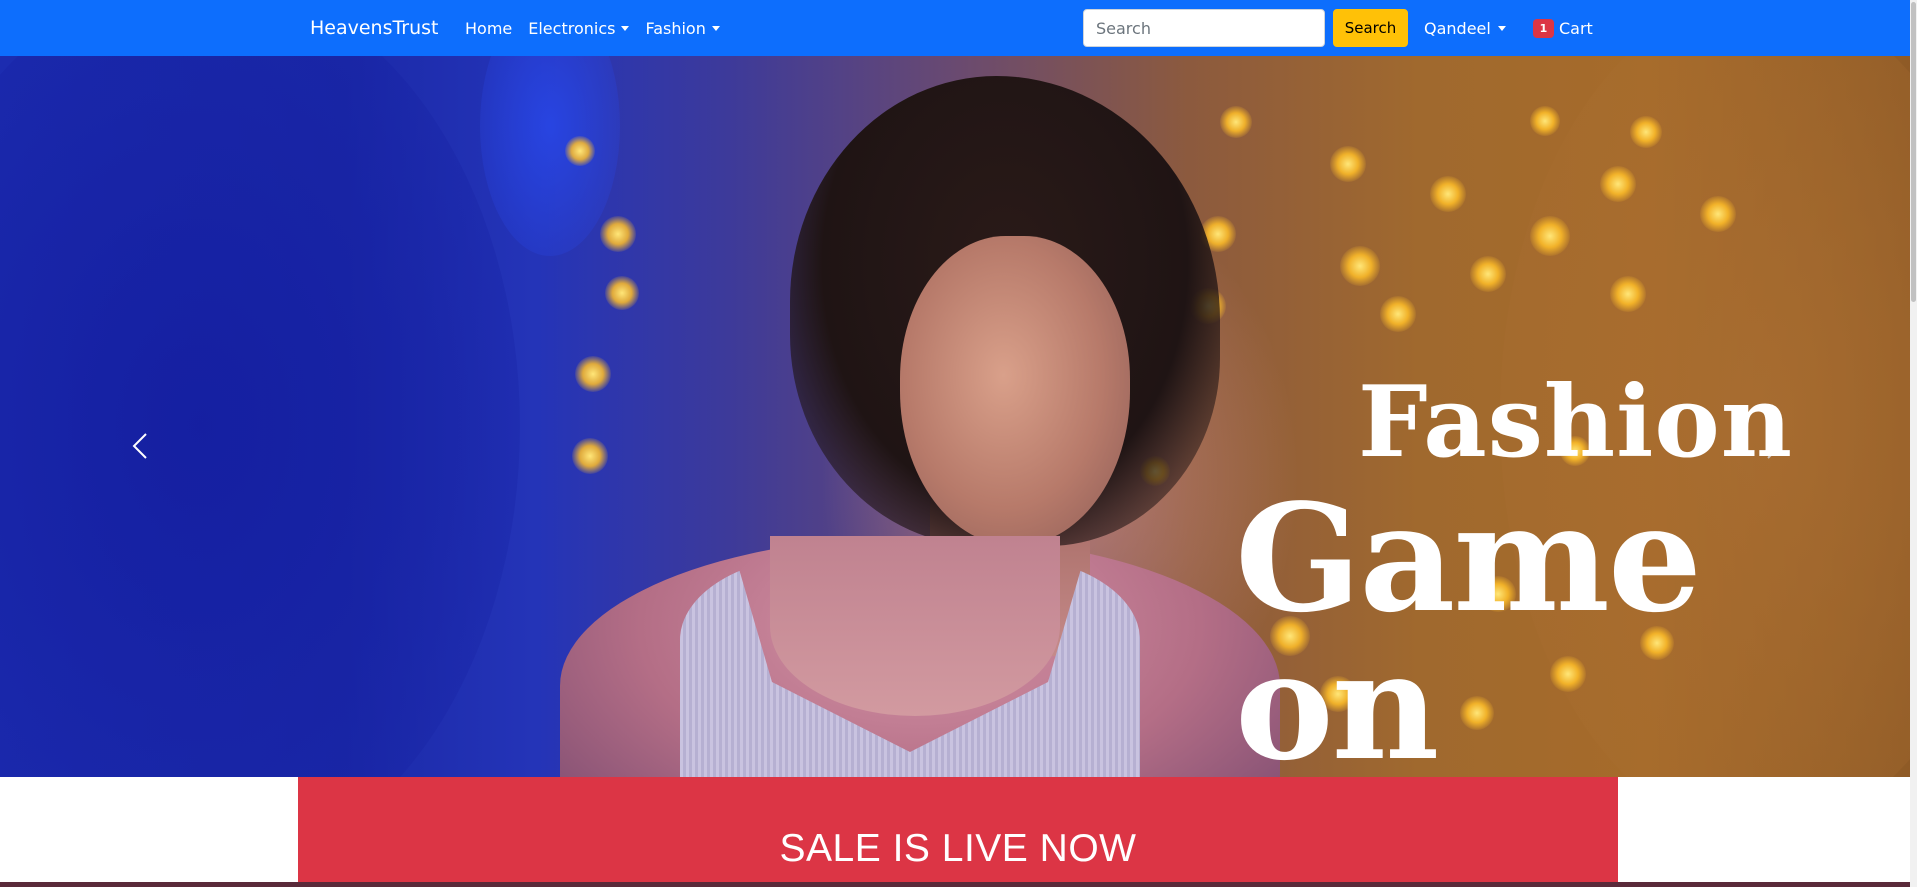 The image size is (1917, 887). Describe the element at coordinates (1457, 28) in the screenshot. I see `user-name: Qandeel` at that location.